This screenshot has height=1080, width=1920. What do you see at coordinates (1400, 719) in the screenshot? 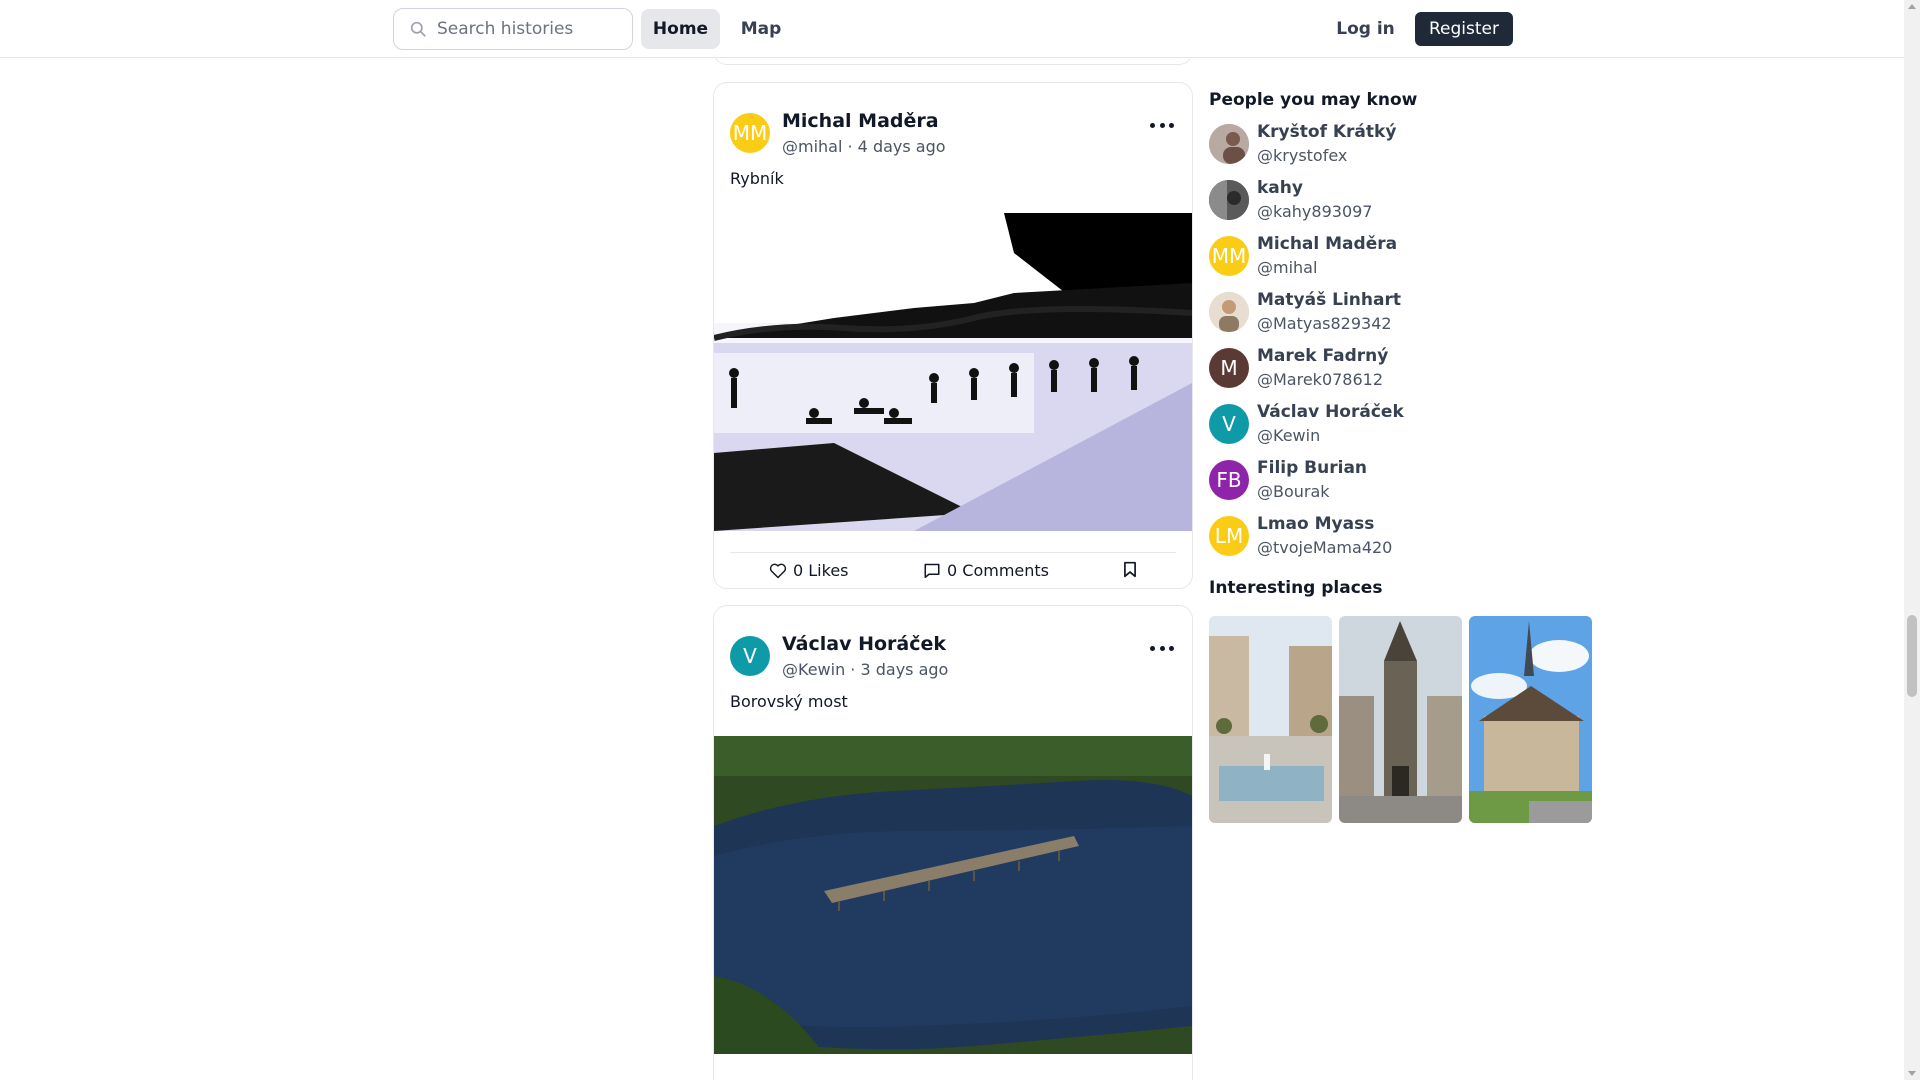
I see `place-image-tower` at bounding box center [1400, 719].